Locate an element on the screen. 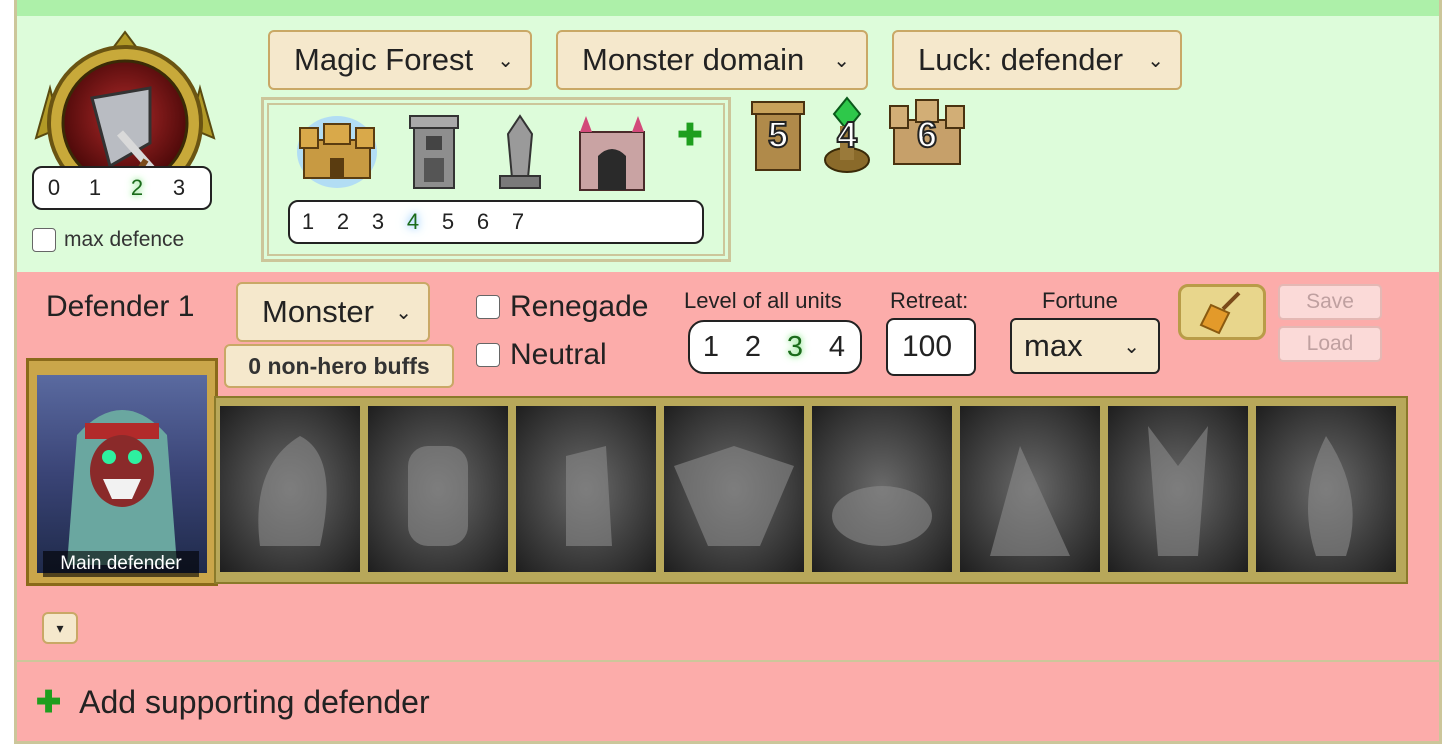 The width and height of the screenshot is (1456, 752). clear-button is located at coordinates (1222, 312).